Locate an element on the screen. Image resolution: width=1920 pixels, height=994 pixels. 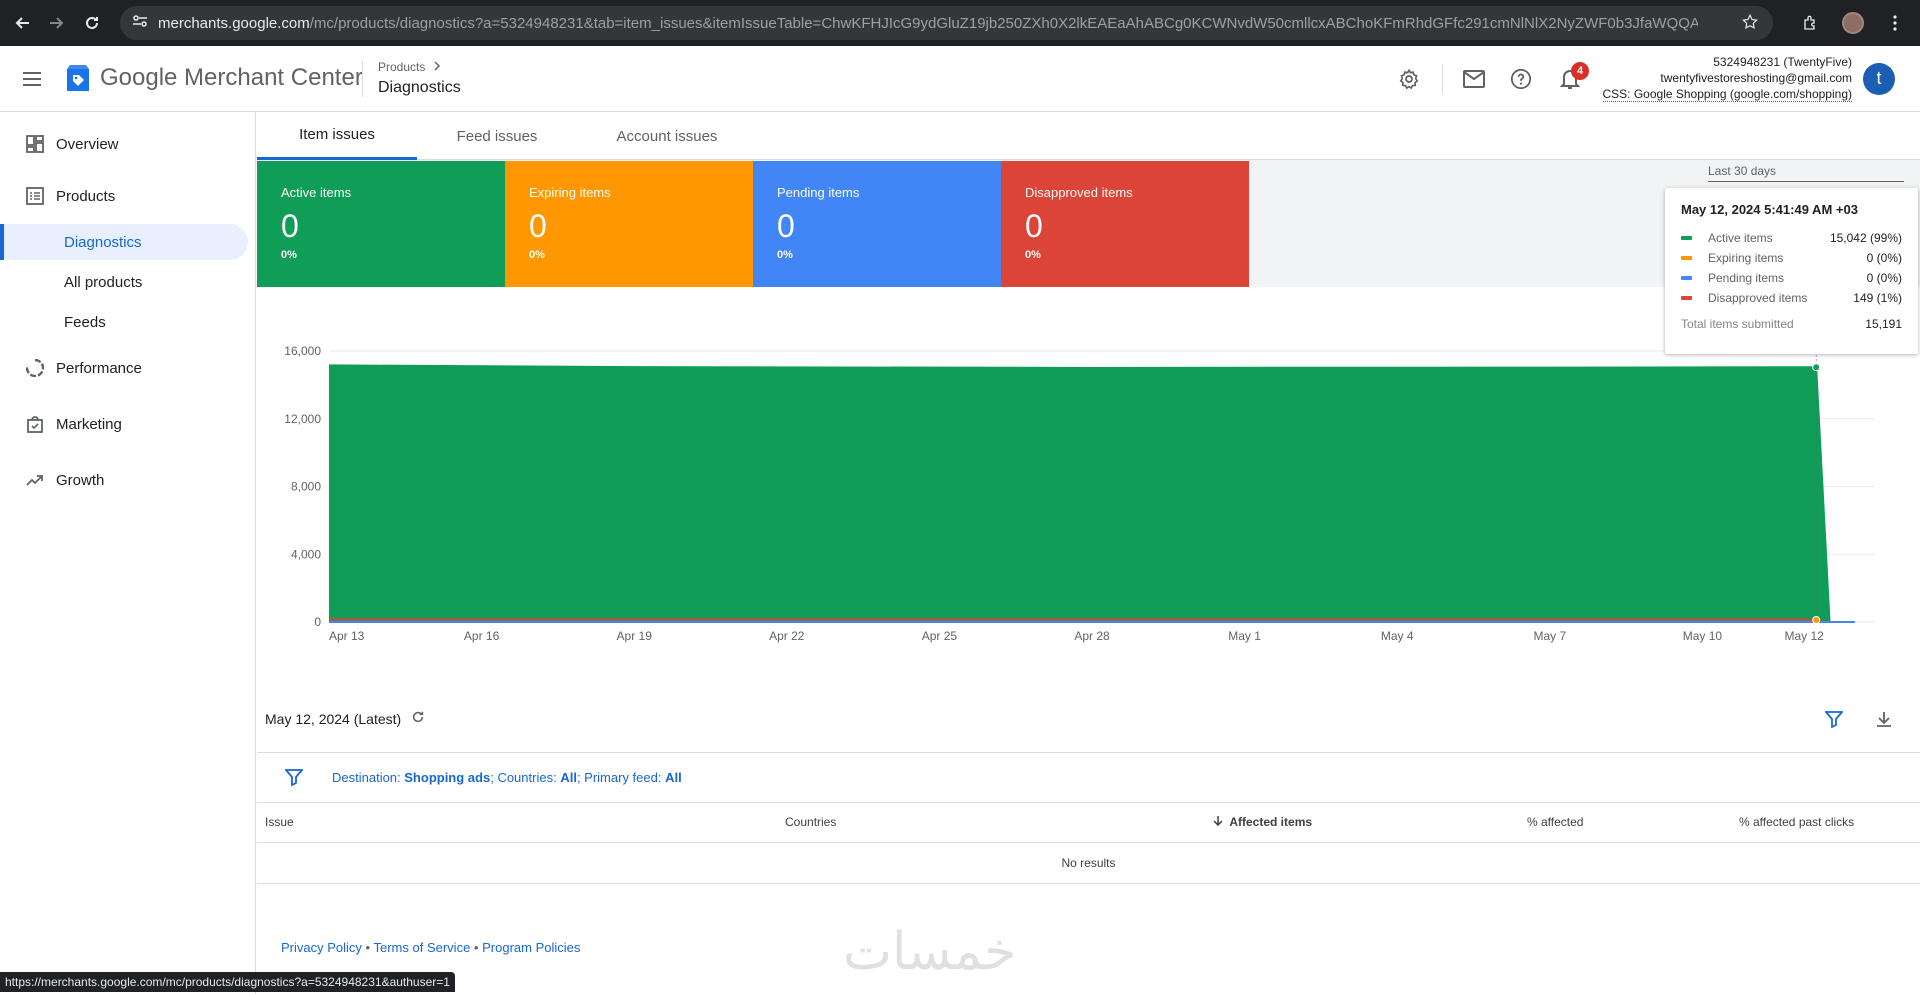
disapproved-items-card: Disapproved items 0 0% is located at coordinates (1125, 224).